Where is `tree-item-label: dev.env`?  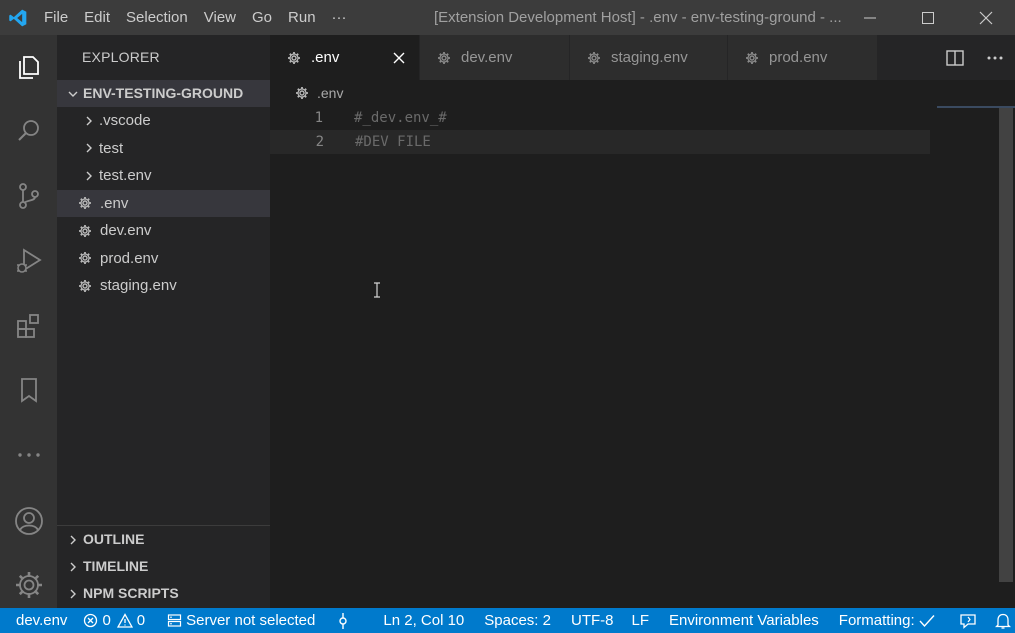
tree-item-label: dev.env is located at coordinates (126, 231).